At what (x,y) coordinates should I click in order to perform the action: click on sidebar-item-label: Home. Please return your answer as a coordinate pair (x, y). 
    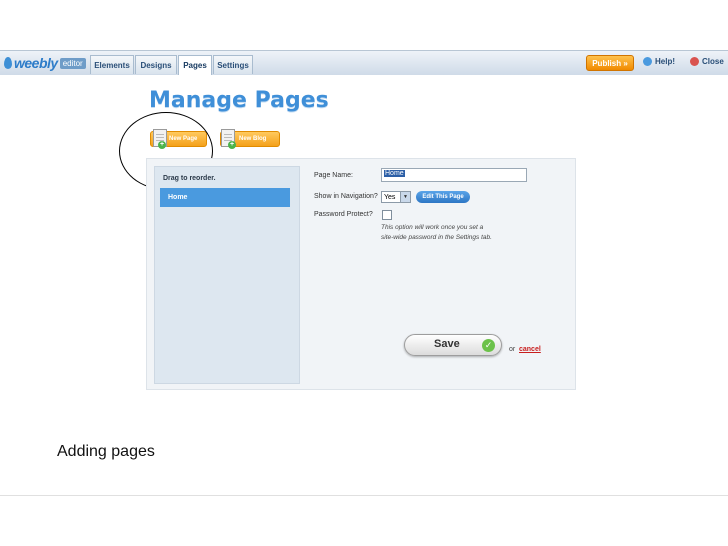
    Looking at the image, I should click on (178, 197).